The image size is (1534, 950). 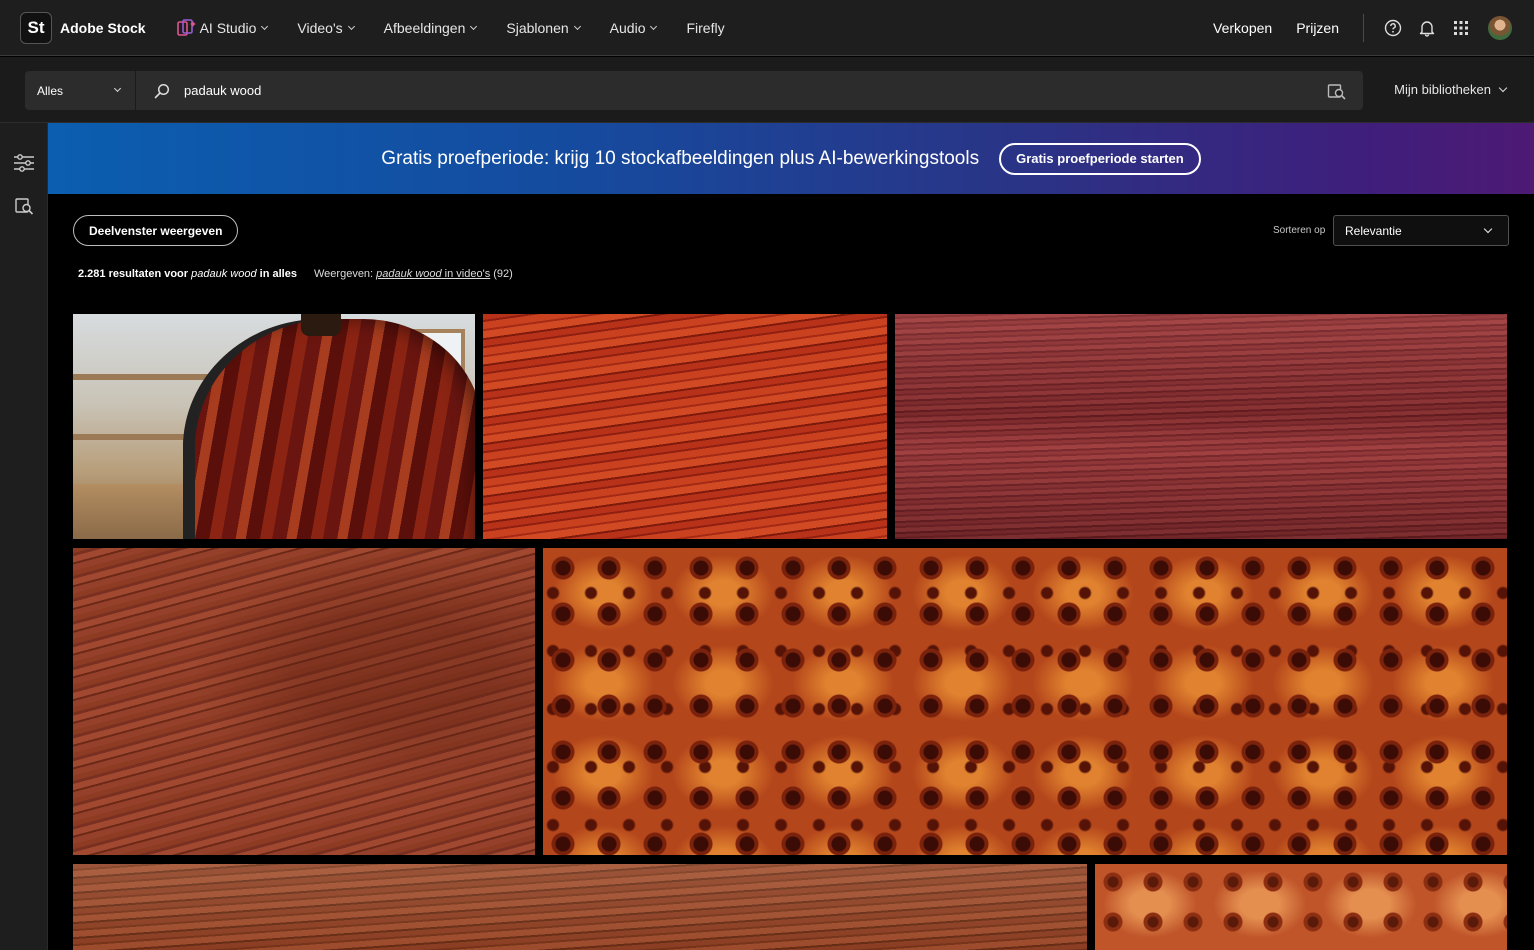 What do you see at coordinates (103, 28) in the screenshot?
I see `app-name: Adobe Stock` at bounding box center [103, 28].